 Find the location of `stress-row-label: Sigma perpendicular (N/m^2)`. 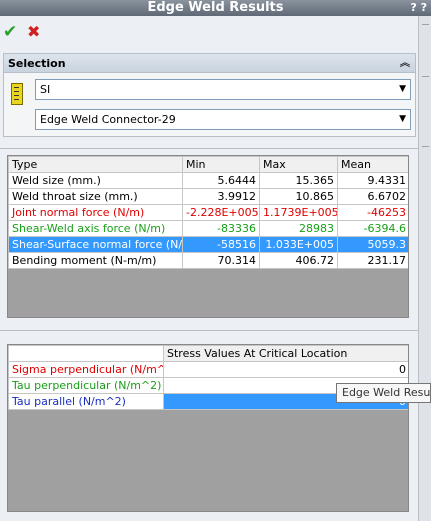

stress-row-label: Sigma perpendicular (N/m^2) is located at coordinates (86, 369).